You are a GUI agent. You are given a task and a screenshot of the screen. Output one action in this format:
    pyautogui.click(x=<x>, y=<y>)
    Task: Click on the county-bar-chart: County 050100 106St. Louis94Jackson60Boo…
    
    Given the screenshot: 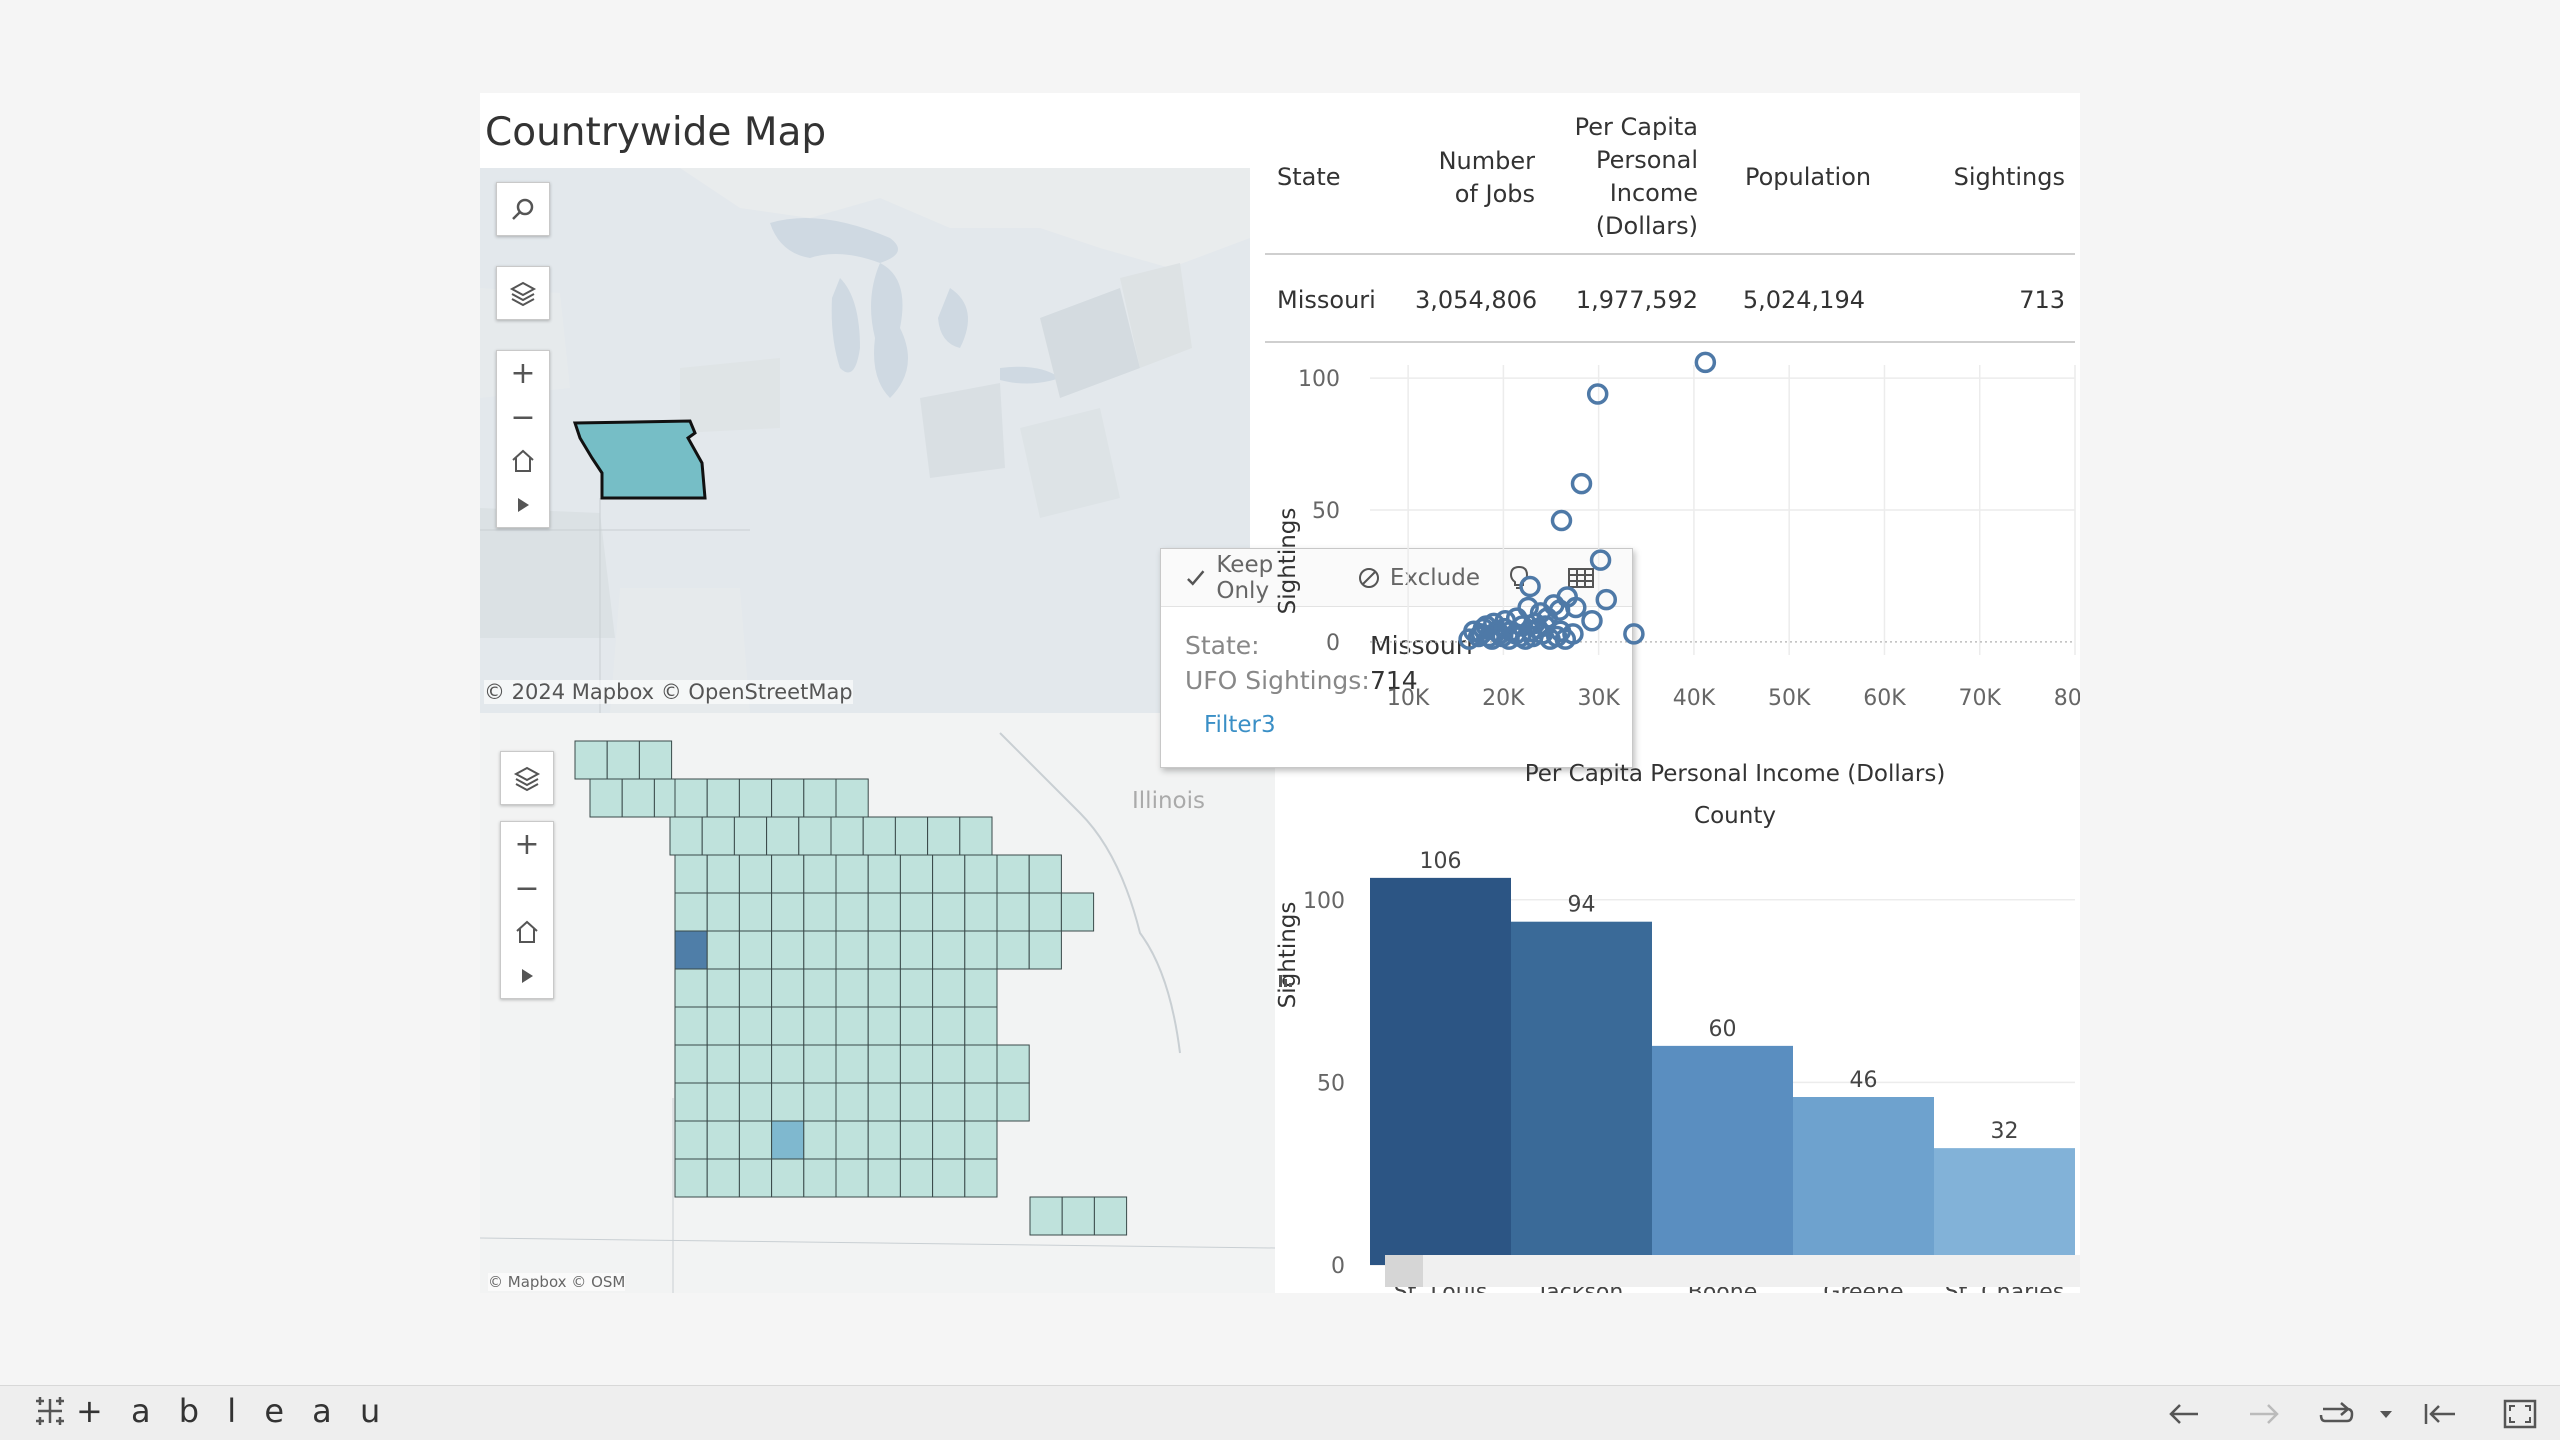 What is the action you would take?
    pyautogui.click(x=1672, y=1045)
    